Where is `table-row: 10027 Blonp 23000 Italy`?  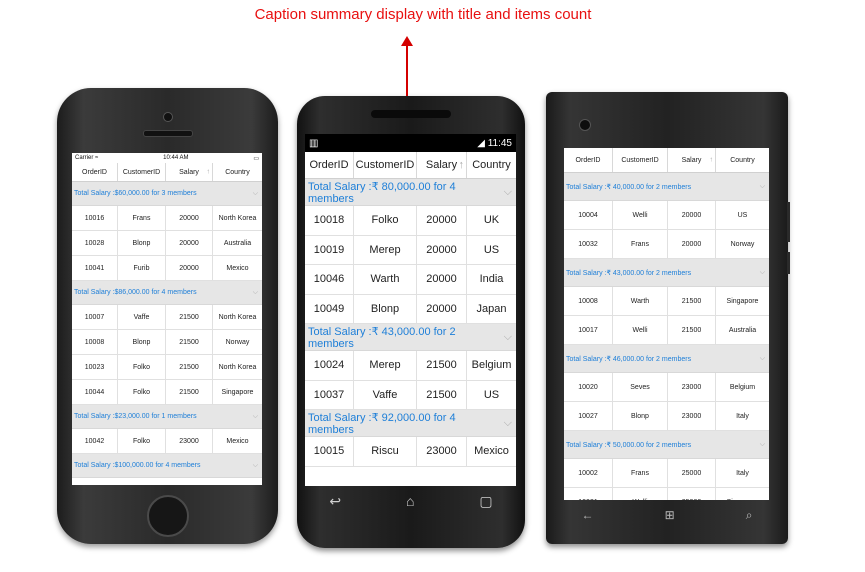
table-row: 10027 Blonp 23000 Italy is located at coordinates (666, 416).